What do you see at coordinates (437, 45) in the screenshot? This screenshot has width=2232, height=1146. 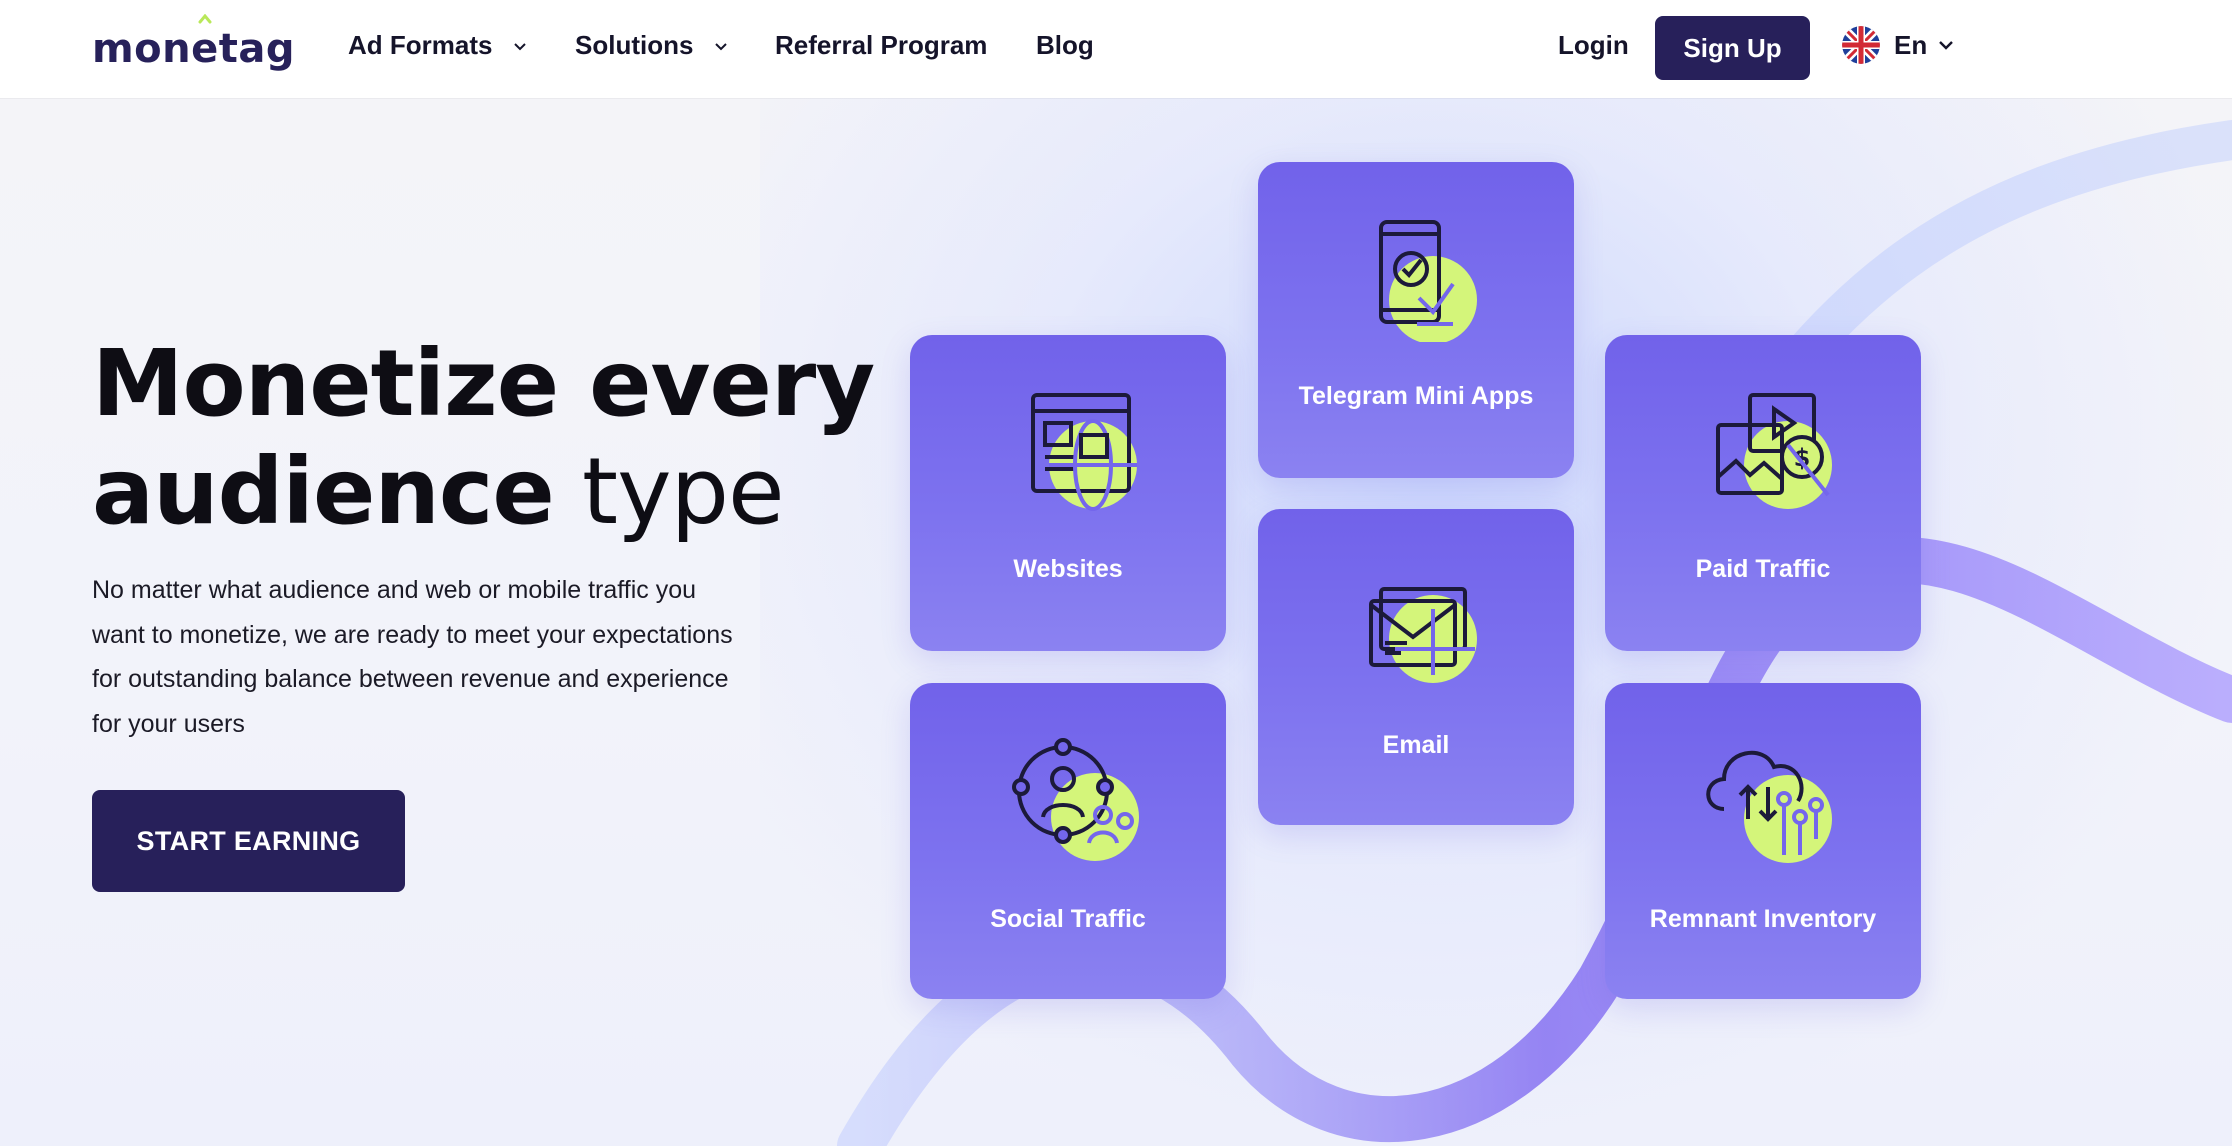 I see `nav-ad-formats: Ad Formats` at bounding box center [437, 45].